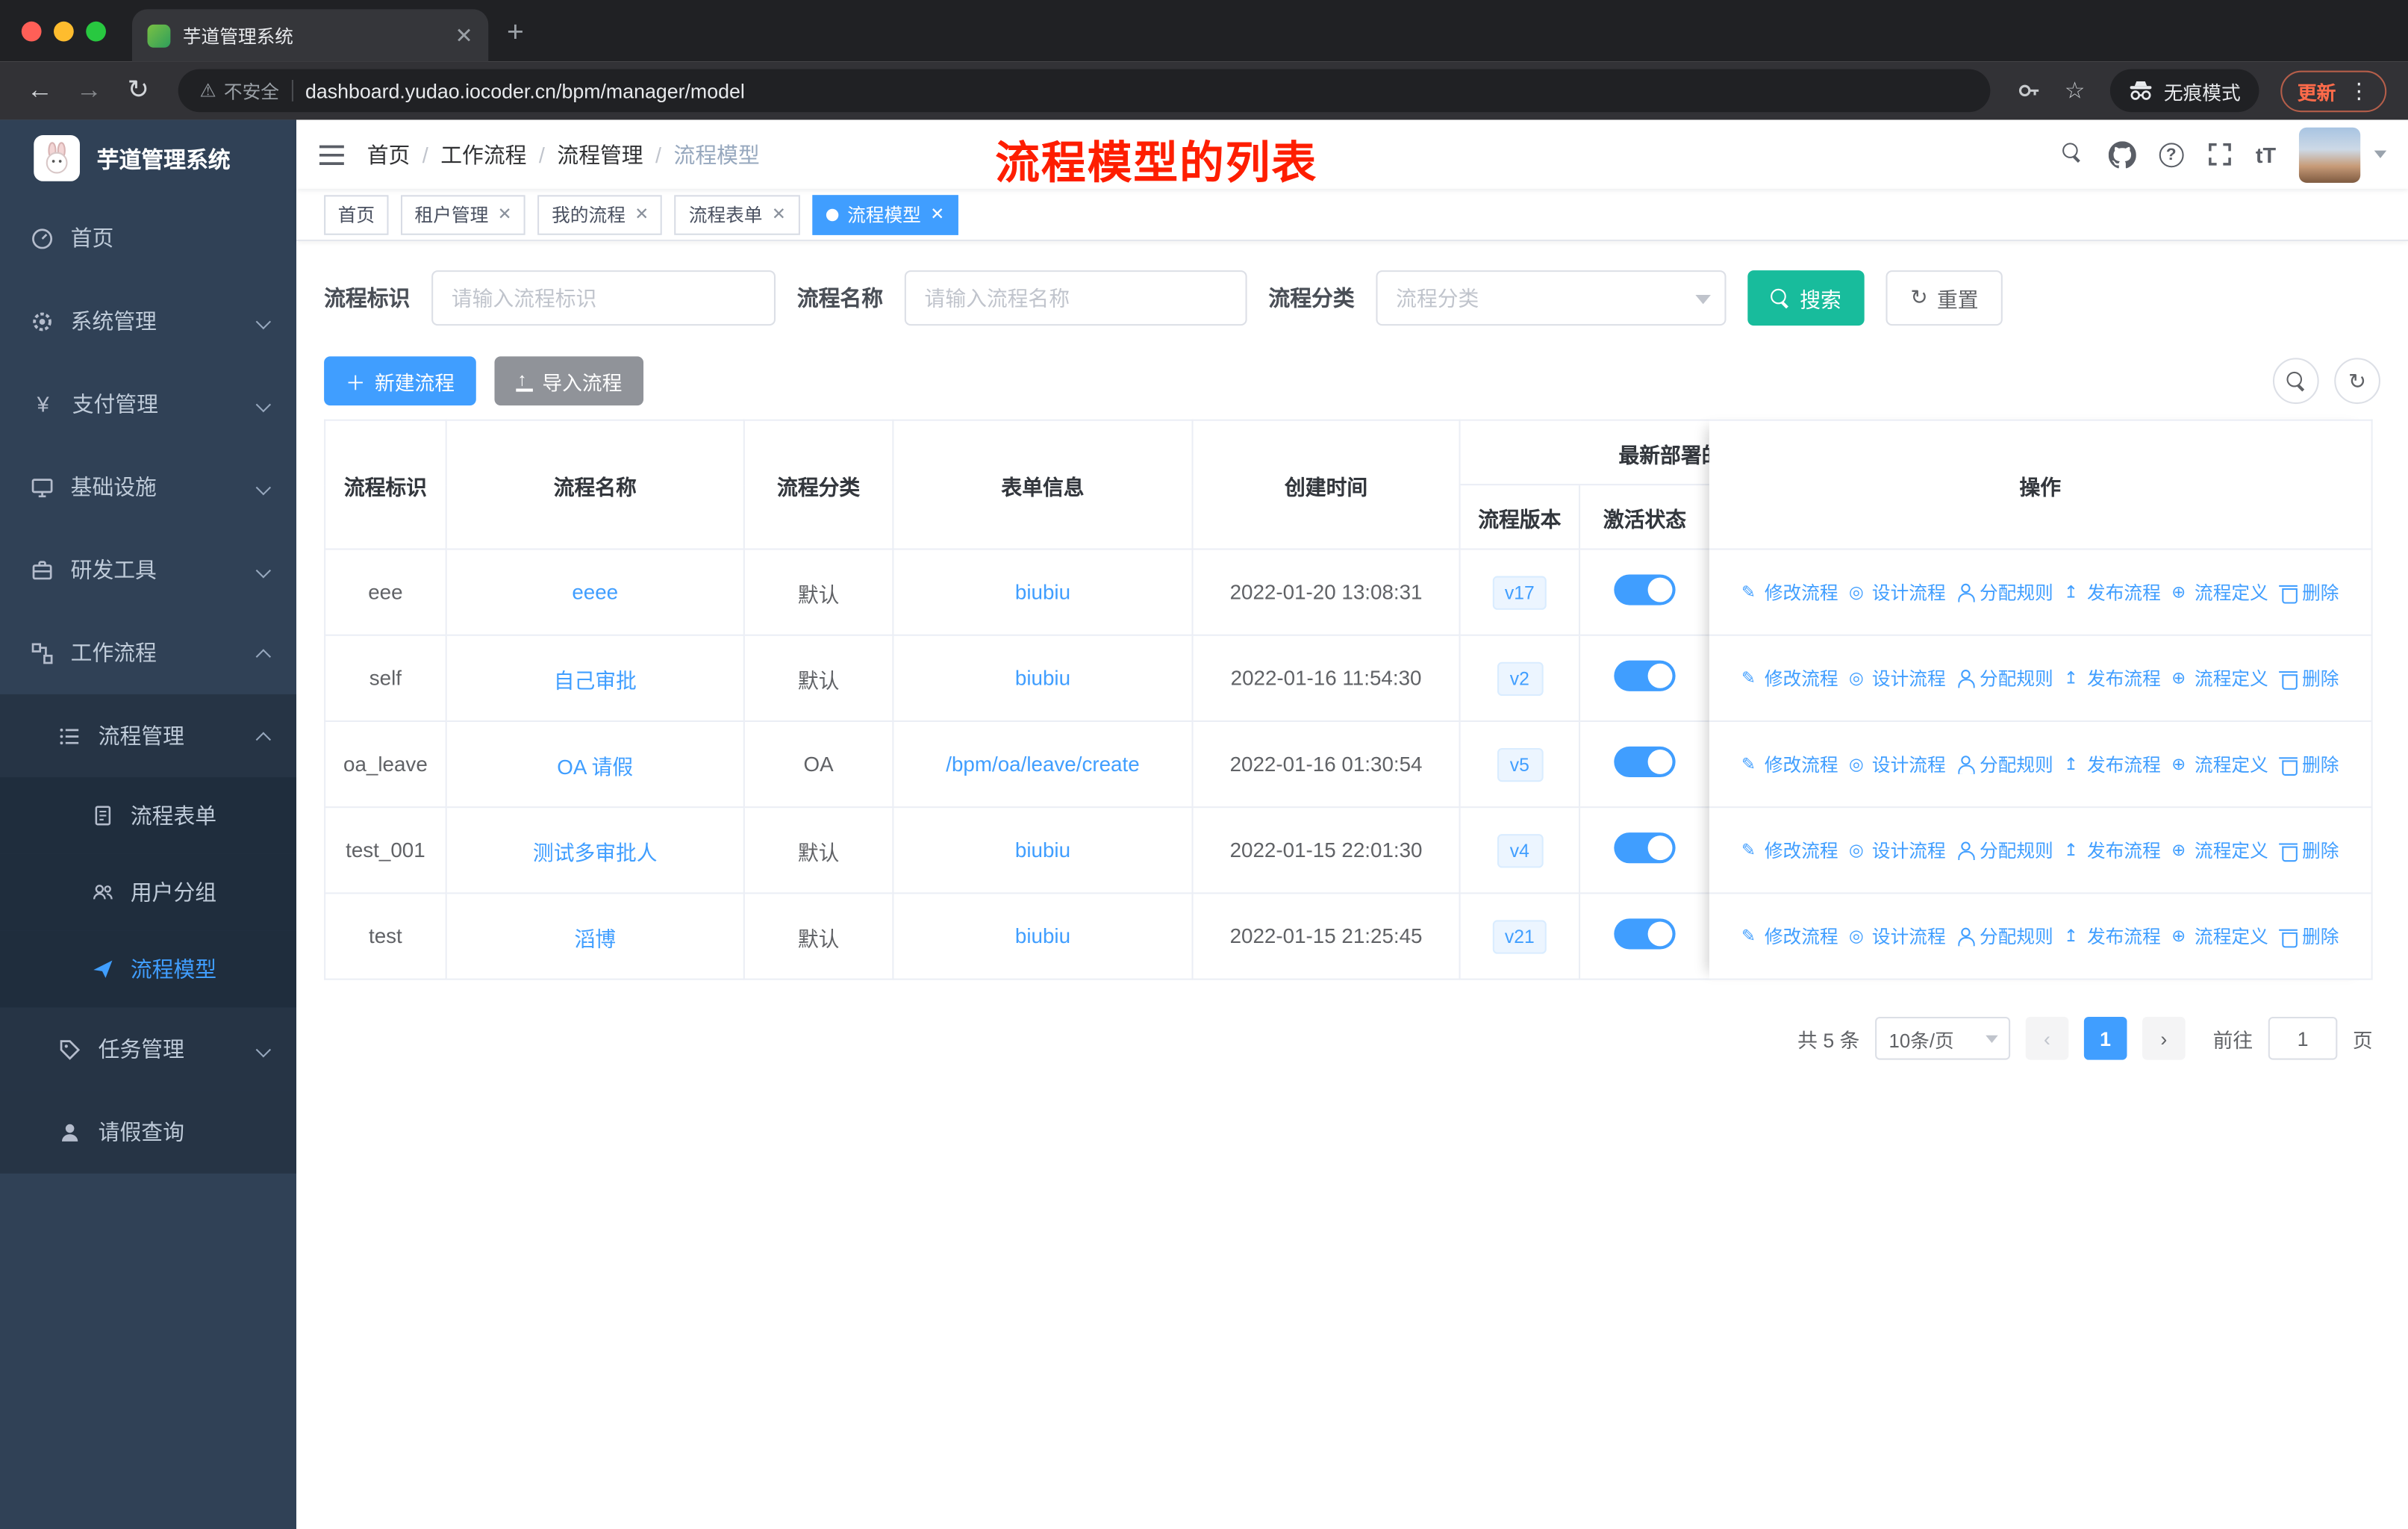 The height and width of the screenshot is (1529, 2408). What do you see at coordinates (31, 32) in the screenshot?
I see `window-close-button` at bounding box center [31, 32].